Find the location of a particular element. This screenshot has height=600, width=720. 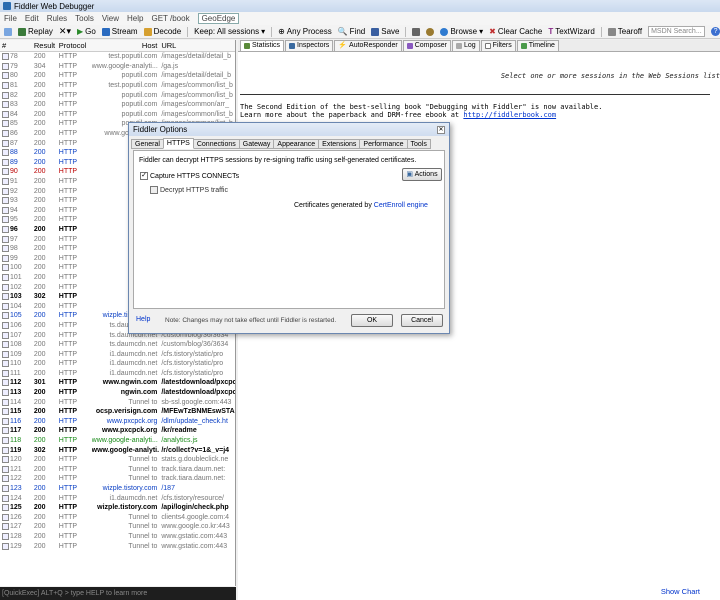

session-host: Tunnel to is located at coordinates (143, 469).